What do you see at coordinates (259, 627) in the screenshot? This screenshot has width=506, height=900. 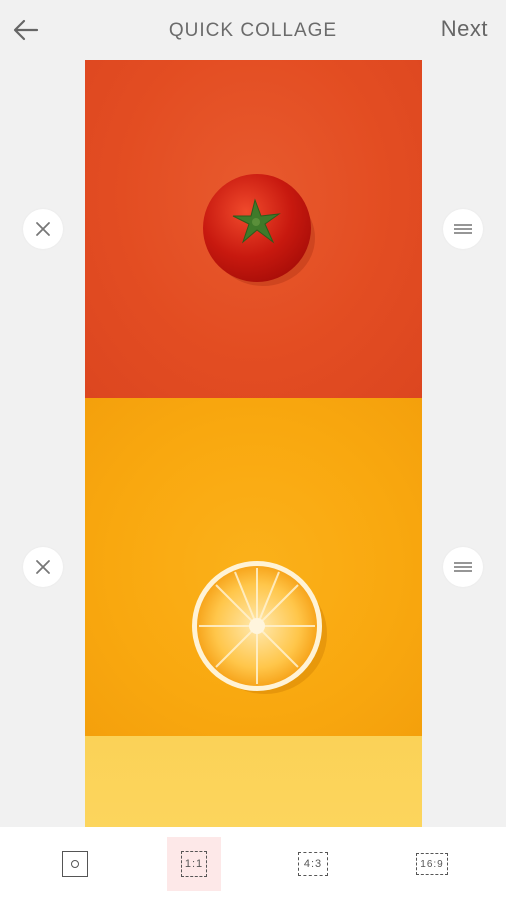 I see `orange-slice-image` at bounding box center [259, 627].